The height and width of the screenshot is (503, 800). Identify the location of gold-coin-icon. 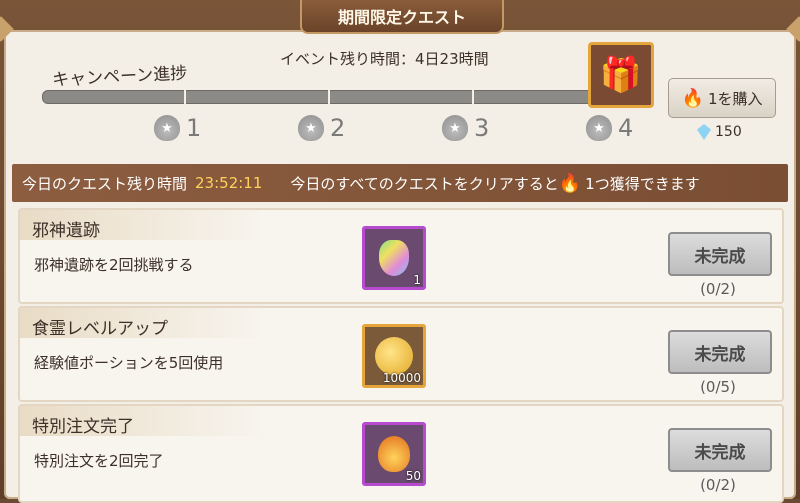
(394, 356).